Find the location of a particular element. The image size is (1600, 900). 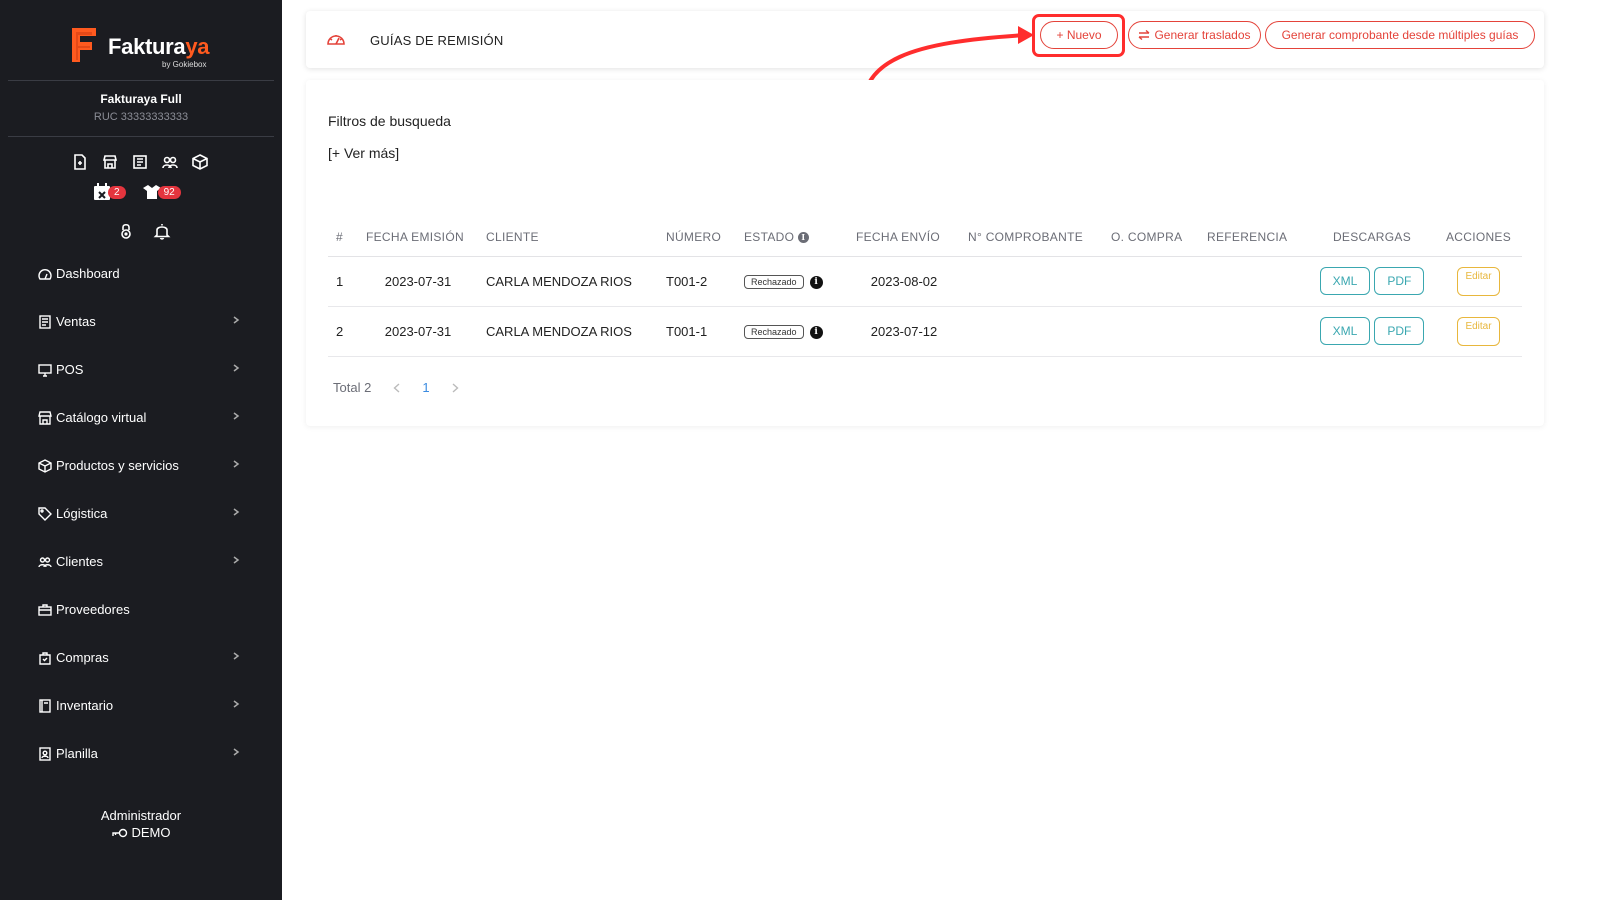

col-number: # is located at coordinates (343, 237).